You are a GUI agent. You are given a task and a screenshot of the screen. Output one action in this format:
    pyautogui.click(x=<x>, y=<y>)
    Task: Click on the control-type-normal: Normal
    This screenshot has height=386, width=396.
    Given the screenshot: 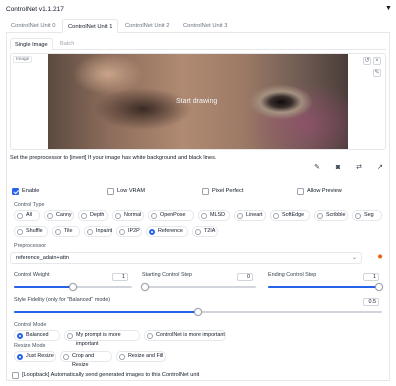 What is the action you would take?
    pyautogui.click(x=128, y=215)
    